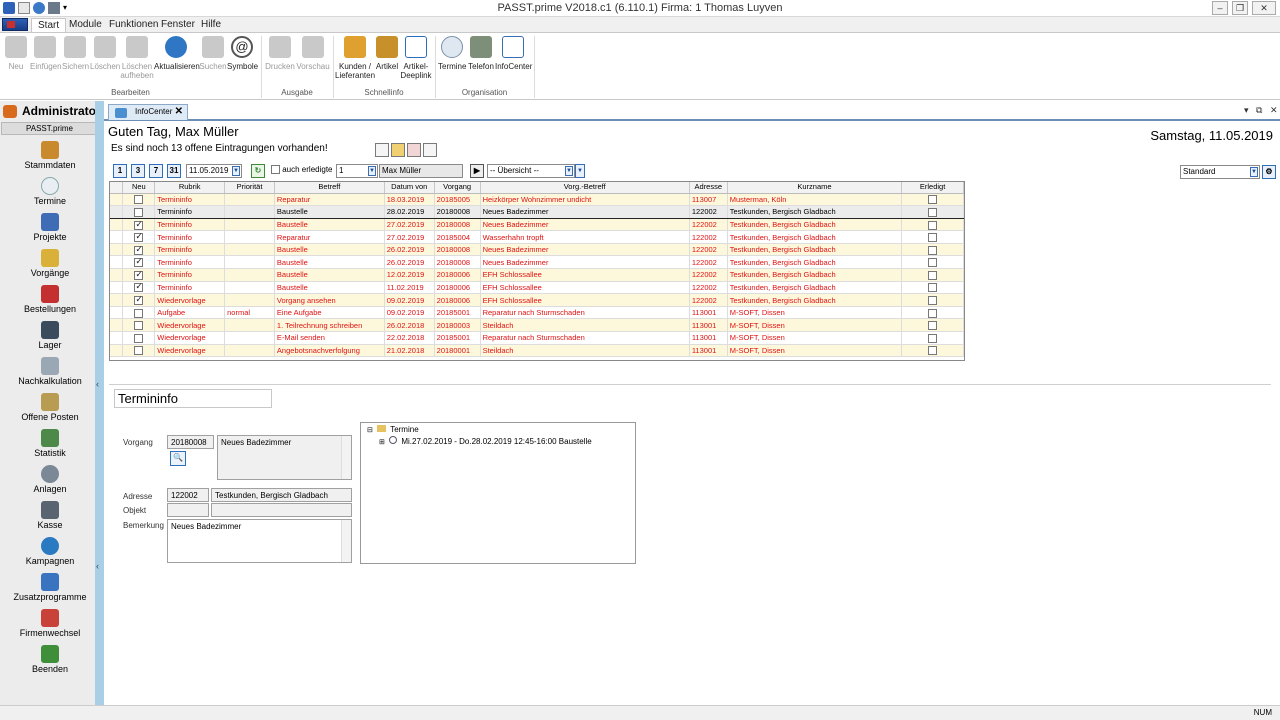  I want to click on view-select: Standard ▼, so click(1220, 172).